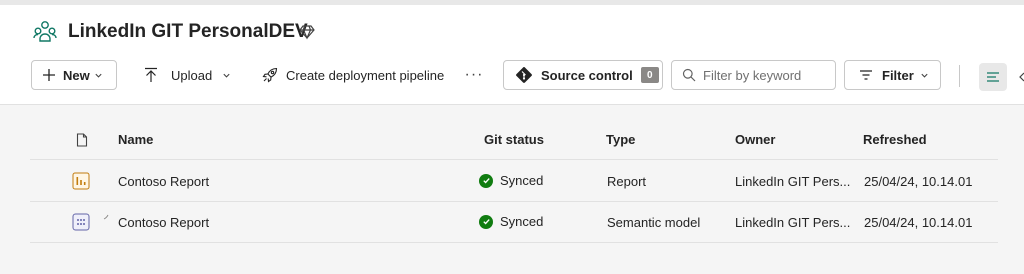  I want to click on view-options-chevron-icon, so click(1020, 77).